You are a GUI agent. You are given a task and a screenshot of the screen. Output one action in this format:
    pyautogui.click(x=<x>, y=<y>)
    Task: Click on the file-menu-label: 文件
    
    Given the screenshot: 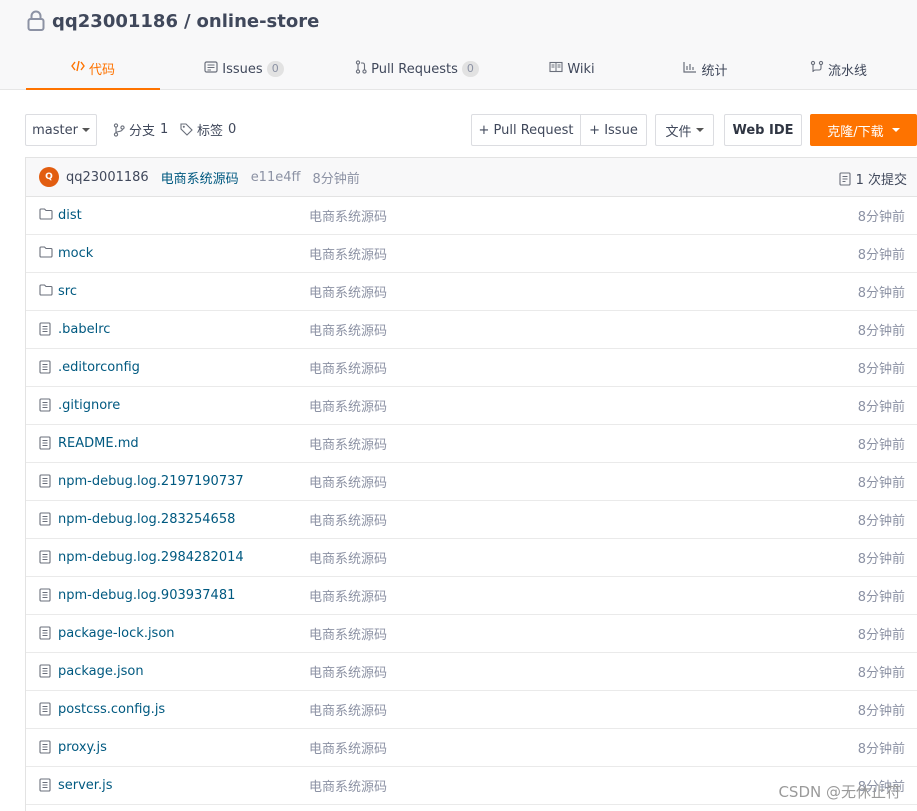 What is the action you would take?
    pyautogui.click(x=678, y=132)
    